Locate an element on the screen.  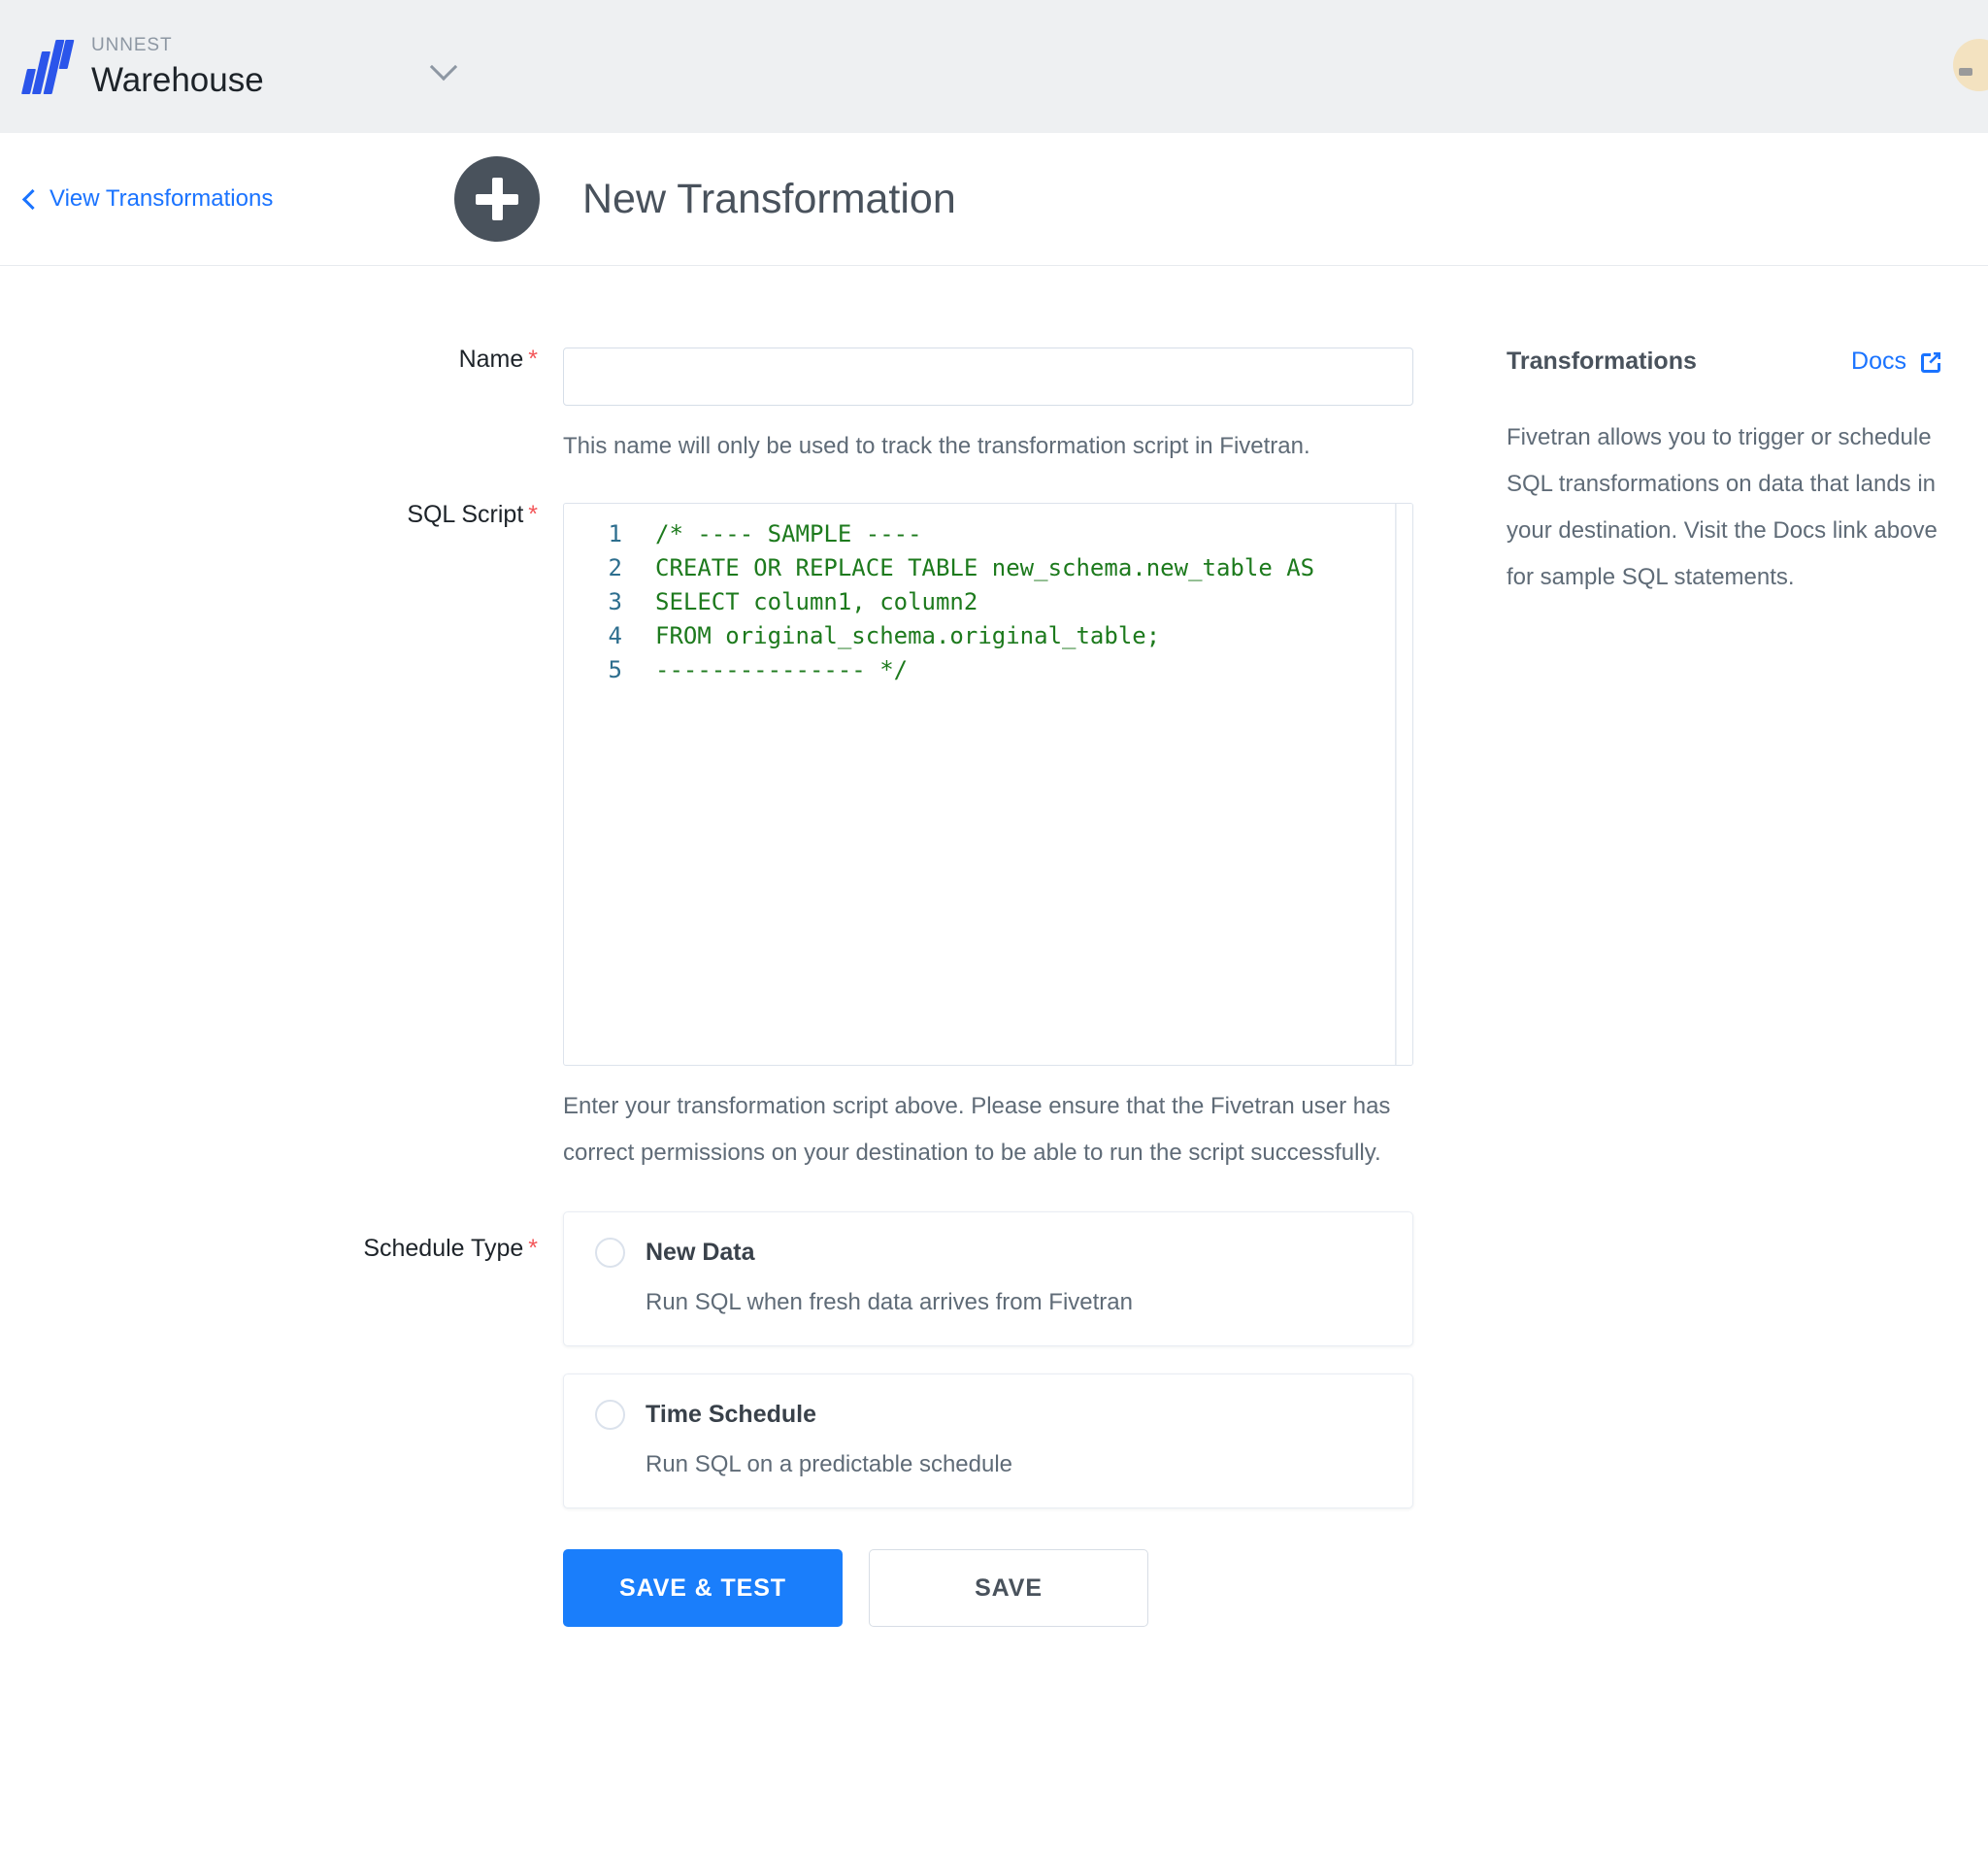
org-label: UNNEST is located at coordinates (132, 45).